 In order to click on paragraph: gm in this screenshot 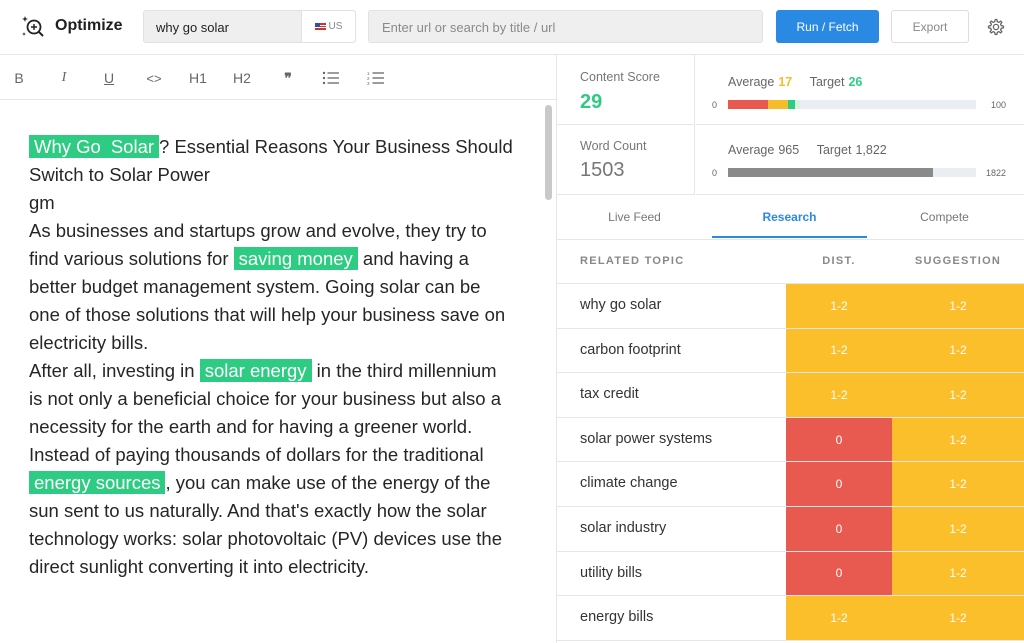, I will do `click(272, 203)`.